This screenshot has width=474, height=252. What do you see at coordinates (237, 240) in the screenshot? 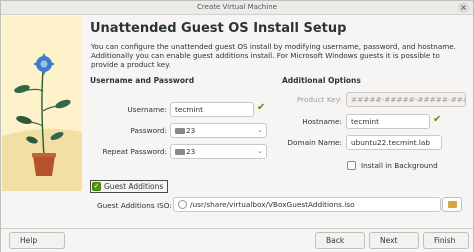
I see `button-bar: Help Back Next Finish` at bounding box center [237, 240].